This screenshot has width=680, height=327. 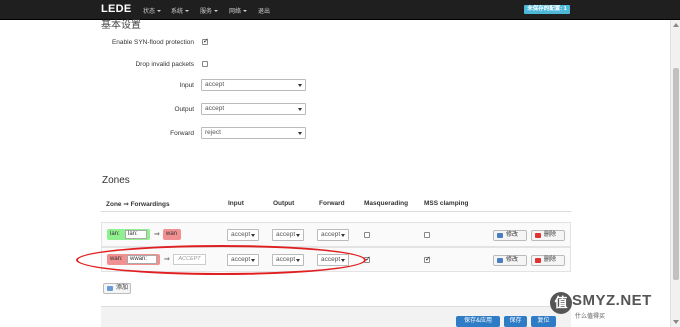 What do you see at coordinates (288, 235) in the screenshot?
I see `lan-output-select: accept` at bounding box center [288, 235].